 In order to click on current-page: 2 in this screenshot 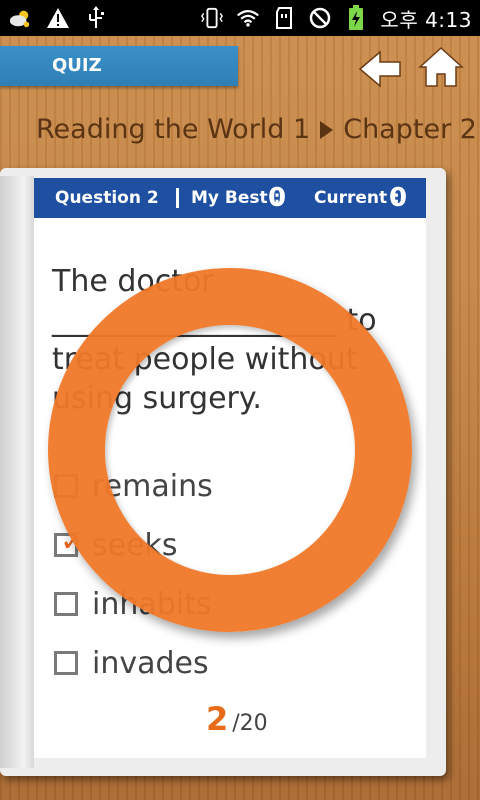, I will do `click(217, 719)`.